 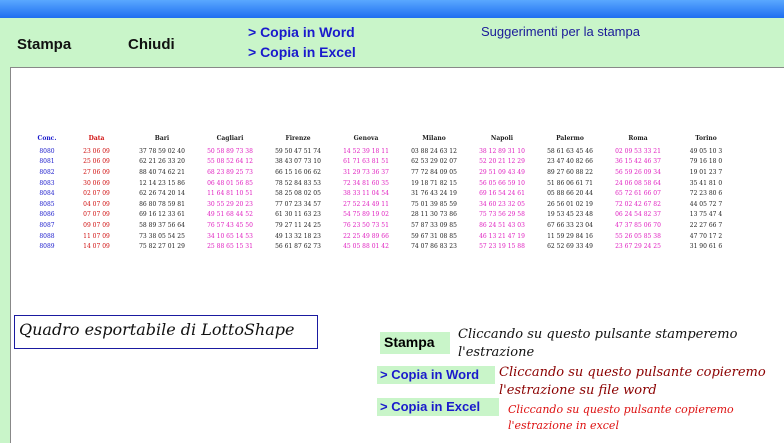 What do you see at coordinates (230, 236) in the screenshot?
I see `table-cell: 34 10 65 14 53` at bounding box center [230, 236].